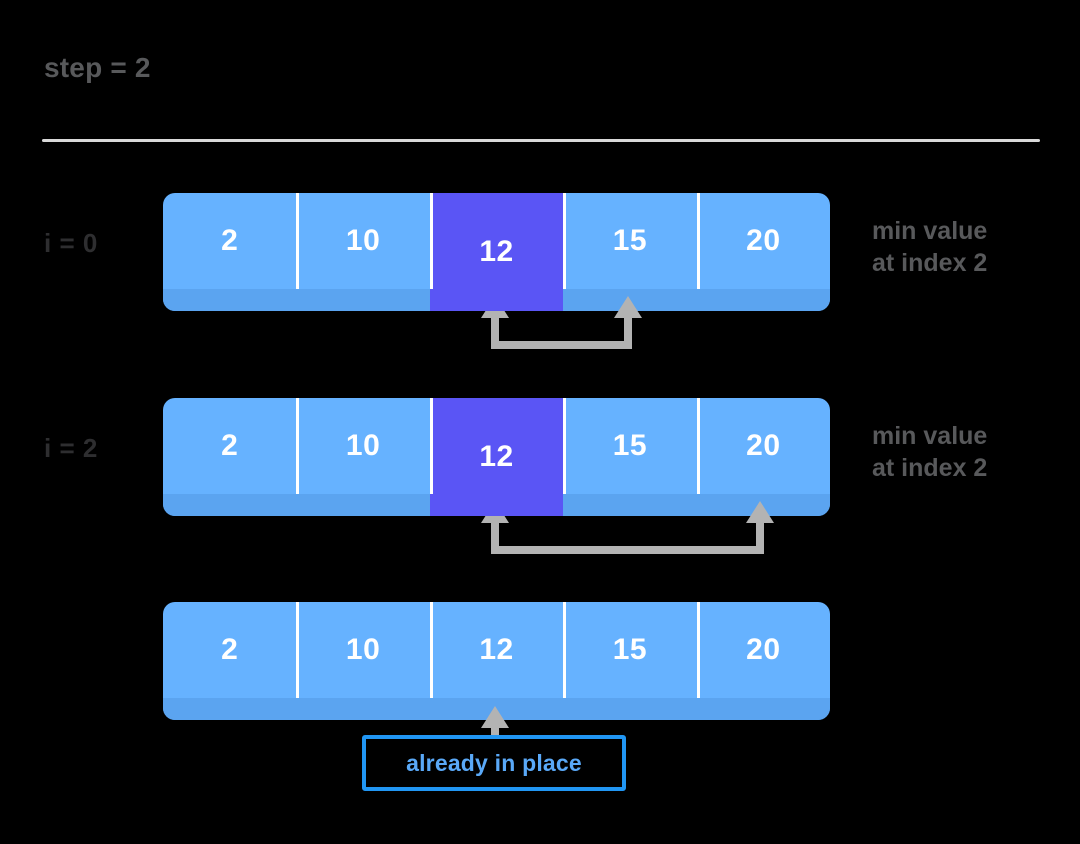  I want to click on array-cell: 12, so click(496, 650).